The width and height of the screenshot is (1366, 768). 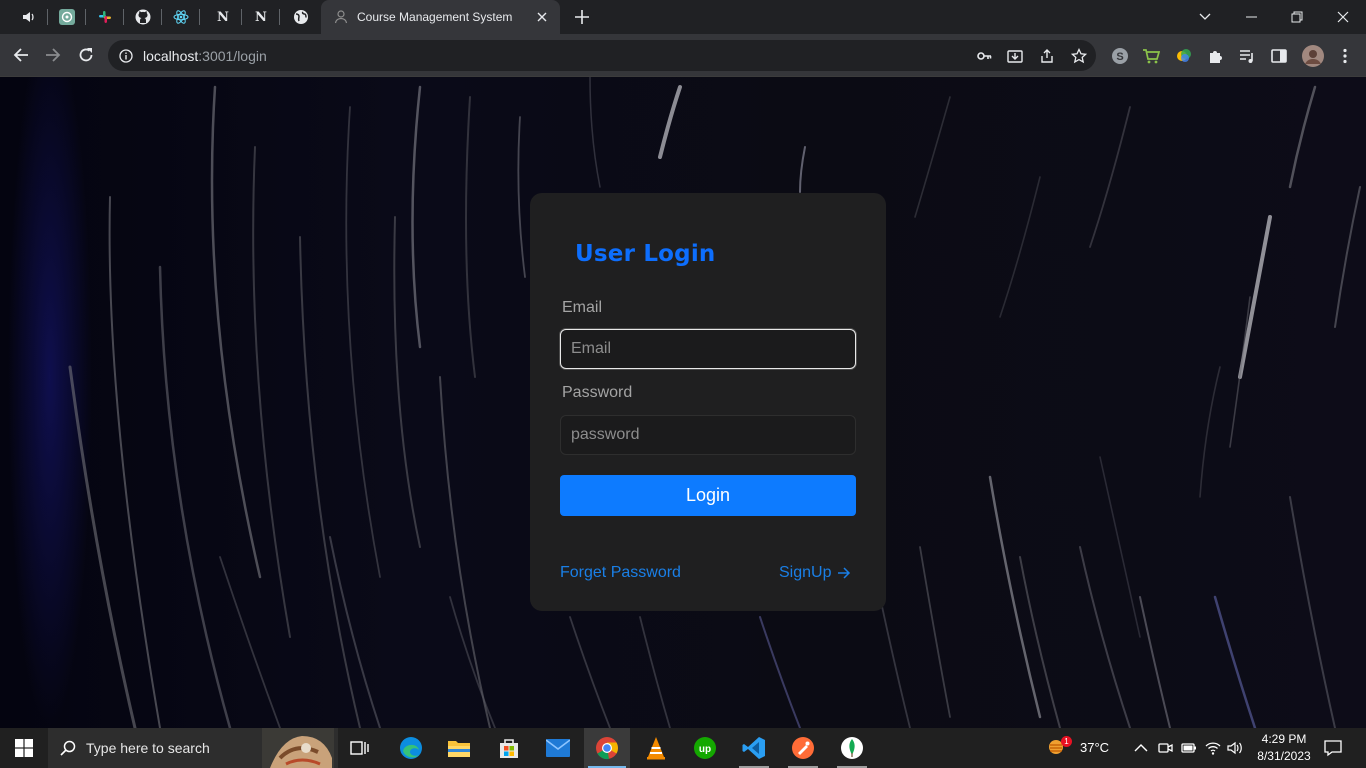 I want to click on reload-button, so click(x=86, y=55).